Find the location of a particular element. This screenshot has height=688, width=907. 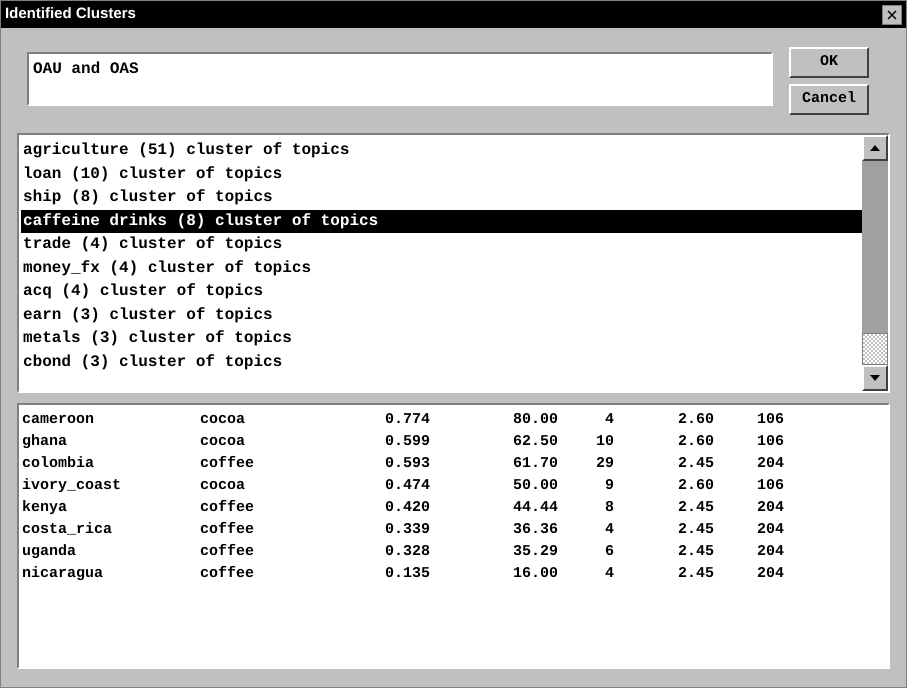

cancel-button: Cancel is located at coordinates (829, 99).